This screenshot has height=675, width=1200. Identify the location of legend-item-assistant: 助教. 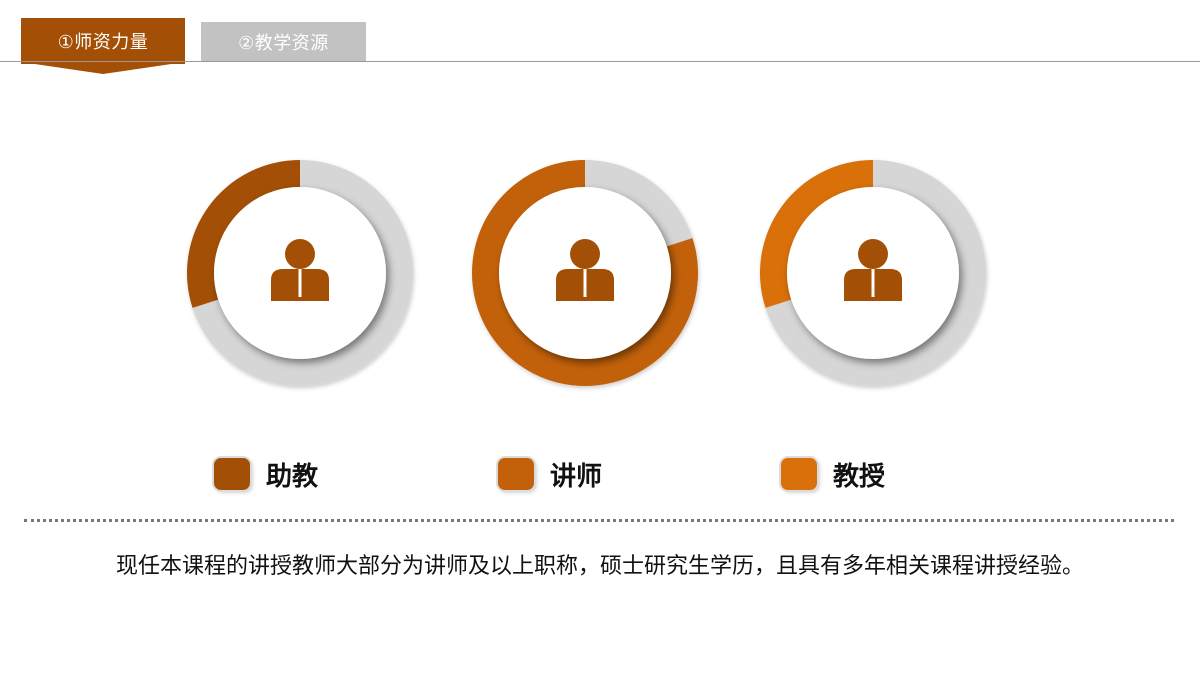
(266, 474).